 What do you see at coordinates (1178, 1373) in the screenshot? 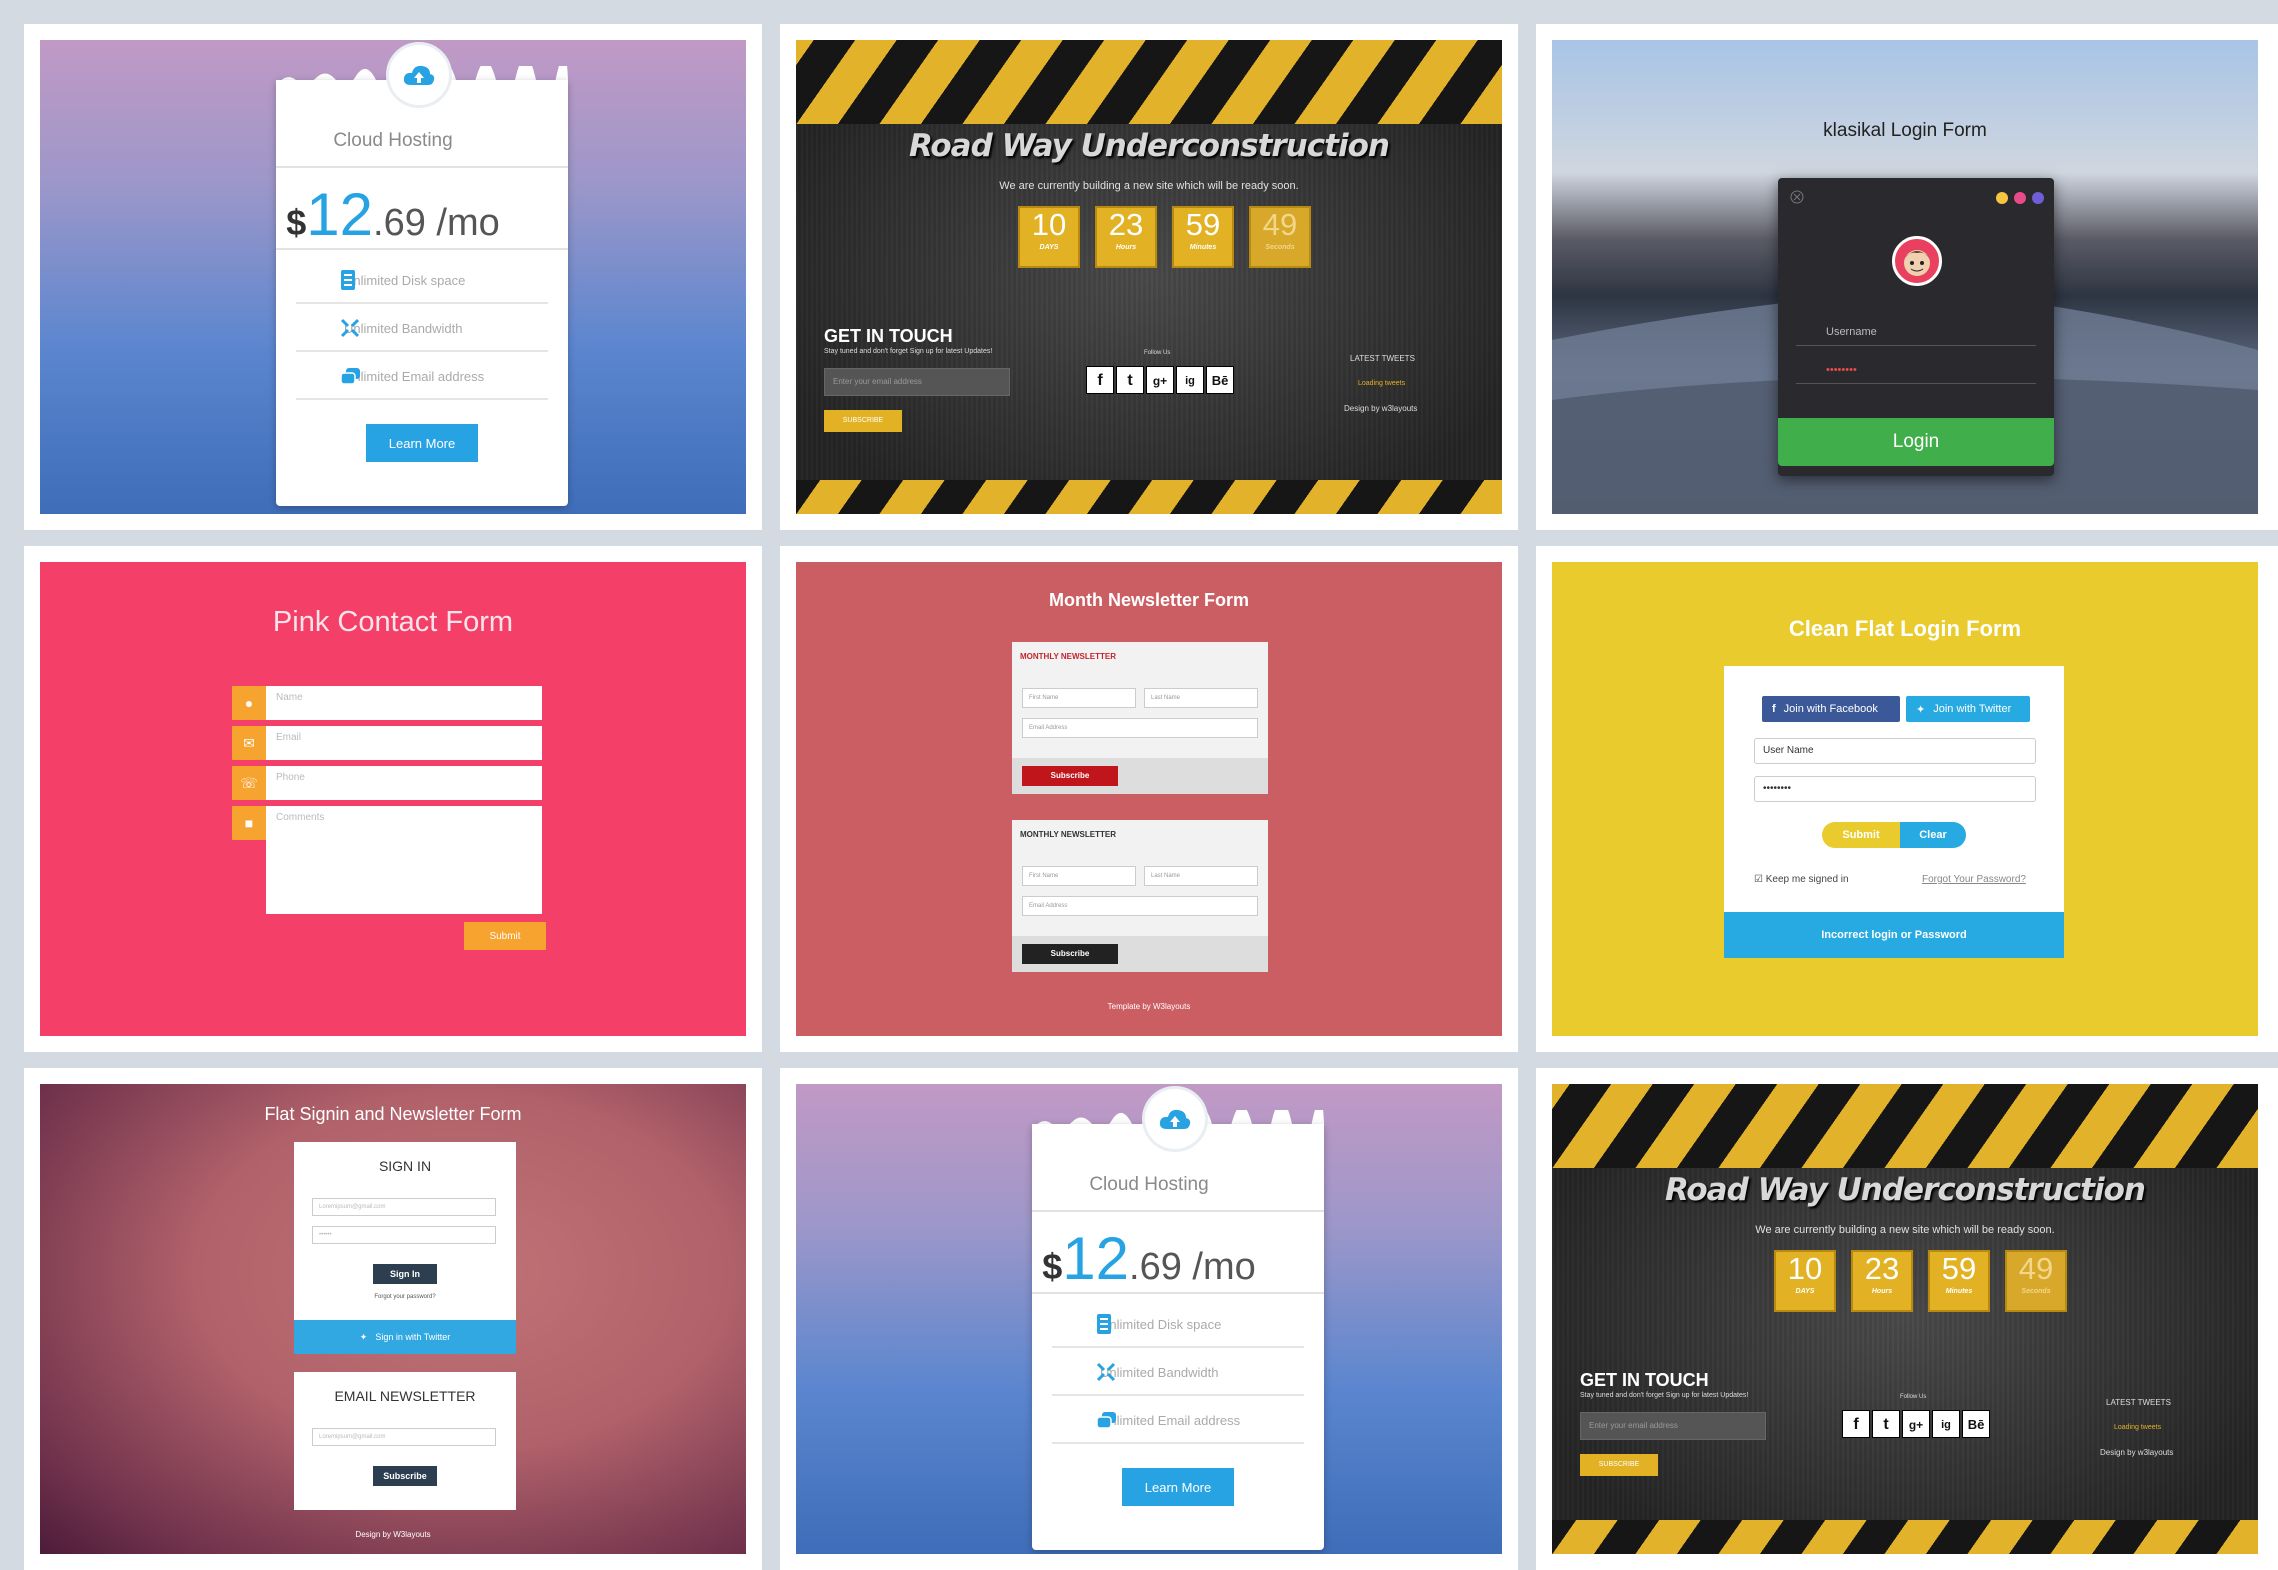
I see `feature-item: Unlimited Bandwidth` at bounding box center [1178, 1373].